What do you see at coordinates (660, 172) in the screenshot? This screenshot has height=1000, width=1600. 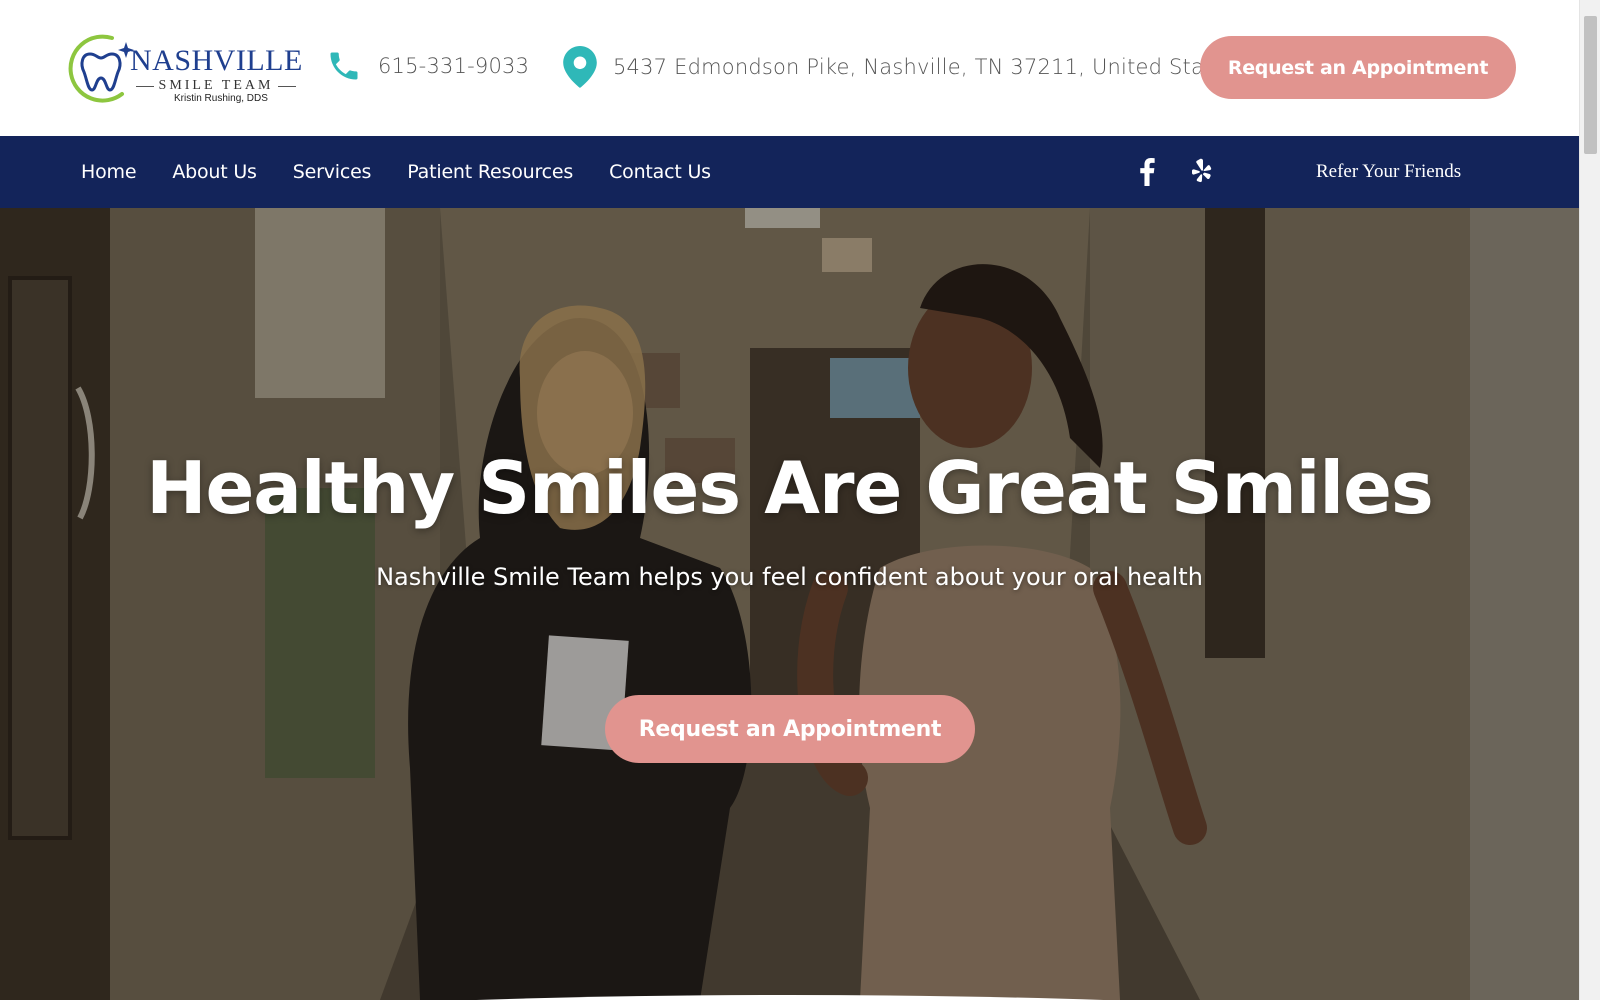 I see `nav-item-contact-us: Contact Us` at bounding box center [660, 172].